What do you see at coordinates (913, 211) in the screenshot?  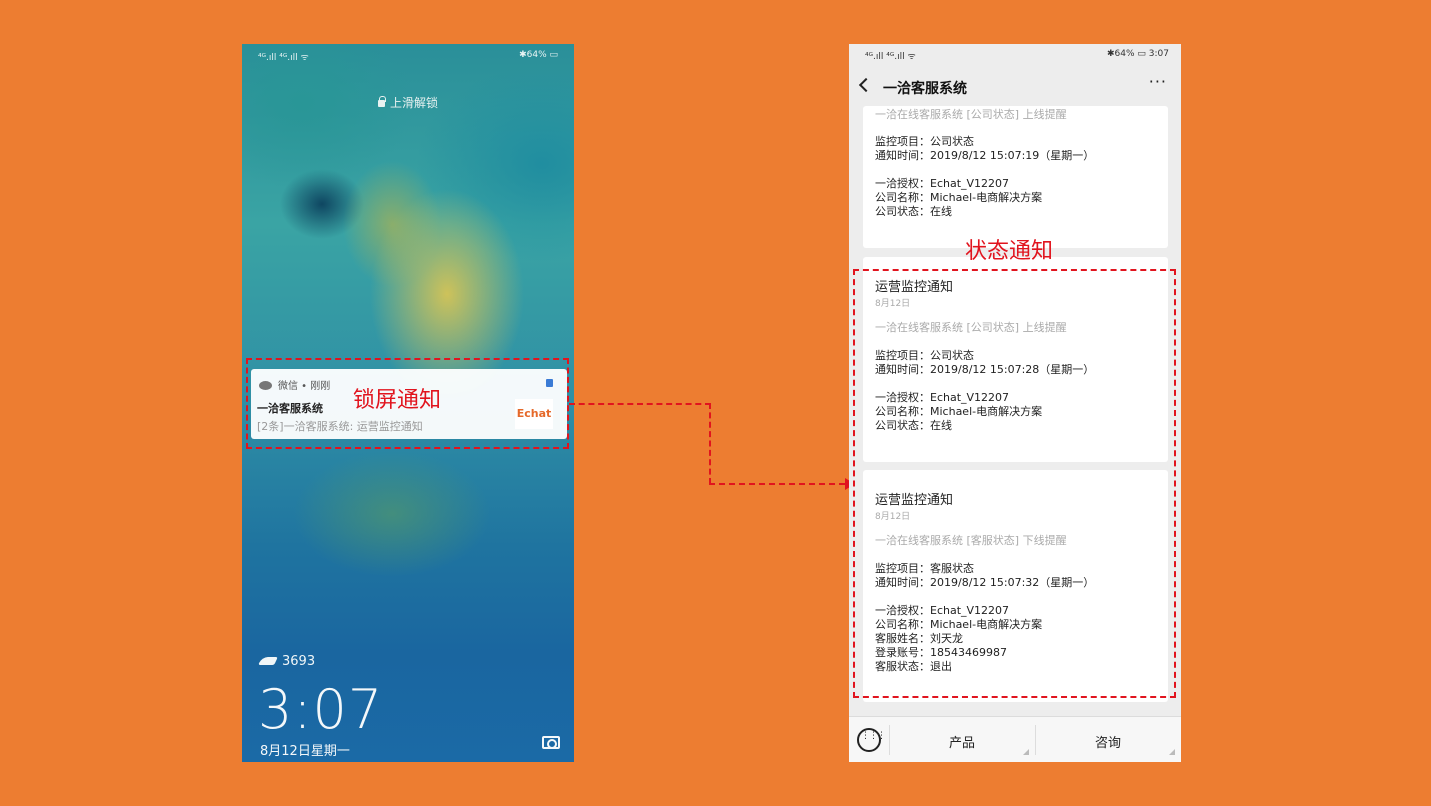 I see `card-line: 公司状态：在线` at bounding box center [913, 211].